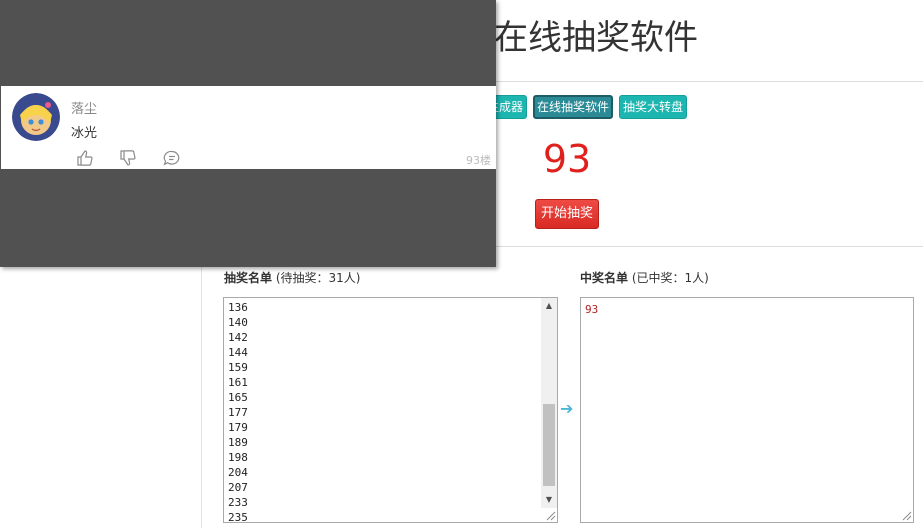 This screenshot has width=923, height=528. I want to click on scroll-down-icon: ▼, so click(549, 500).